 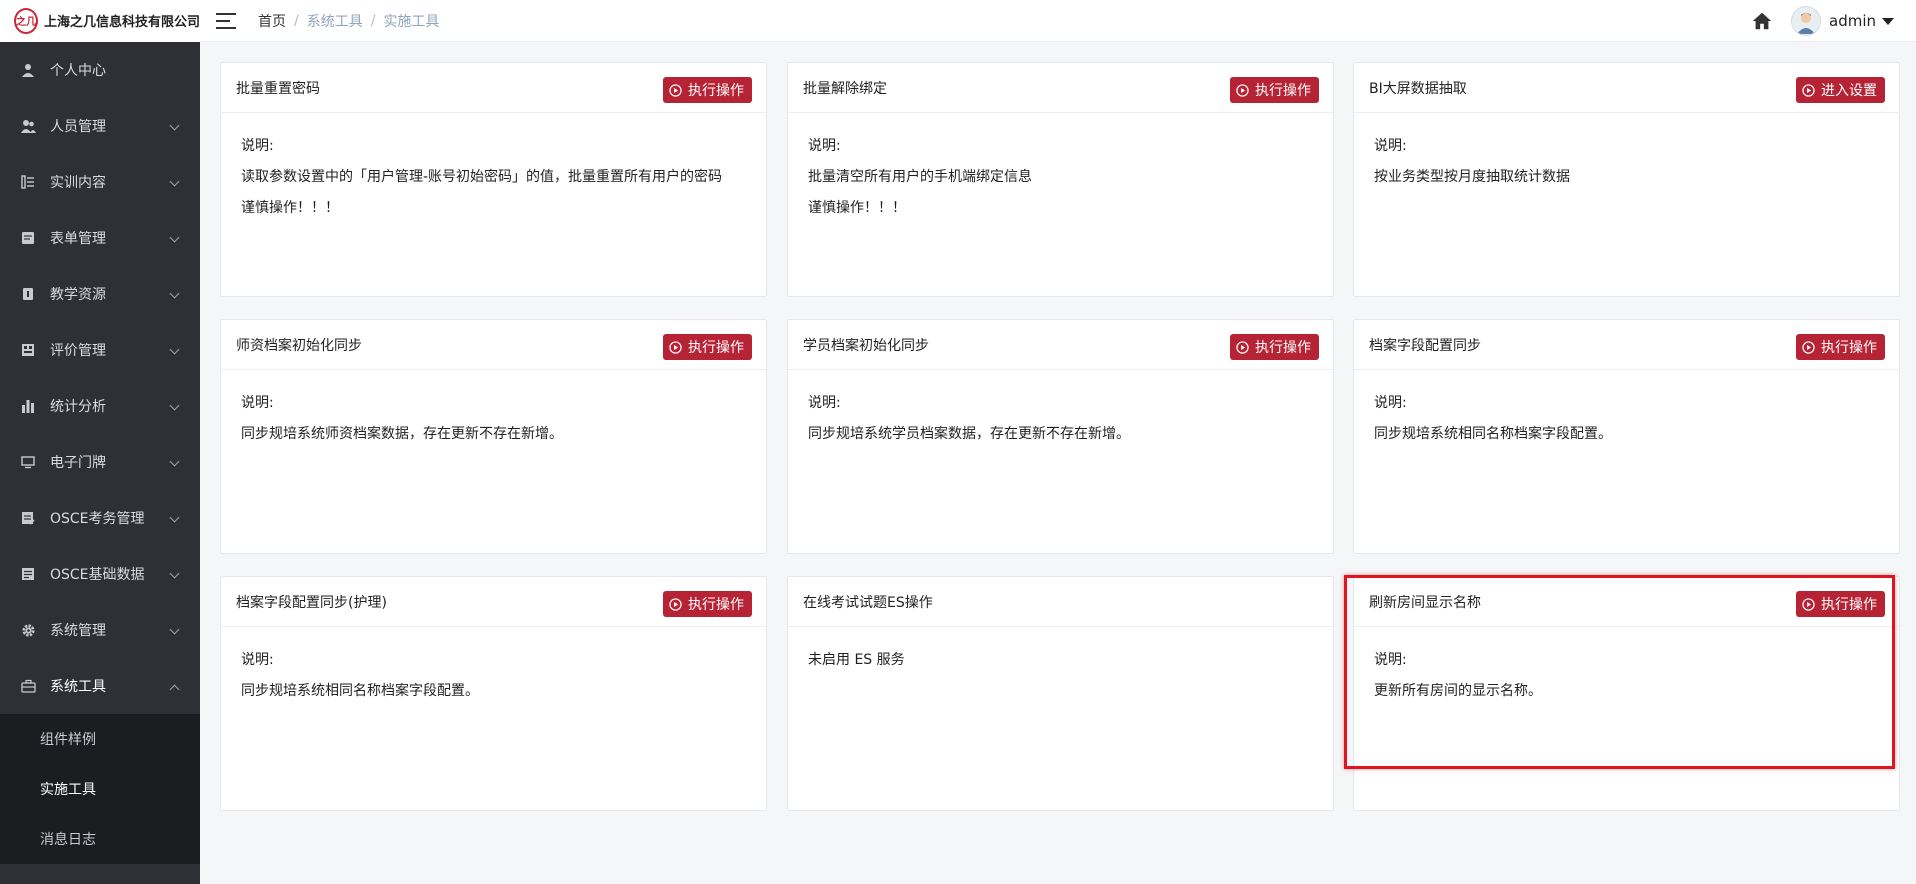 I want to click on system-tools-submenu: 组件样例 实施工具 消息日志, so click(x=100, y=789).